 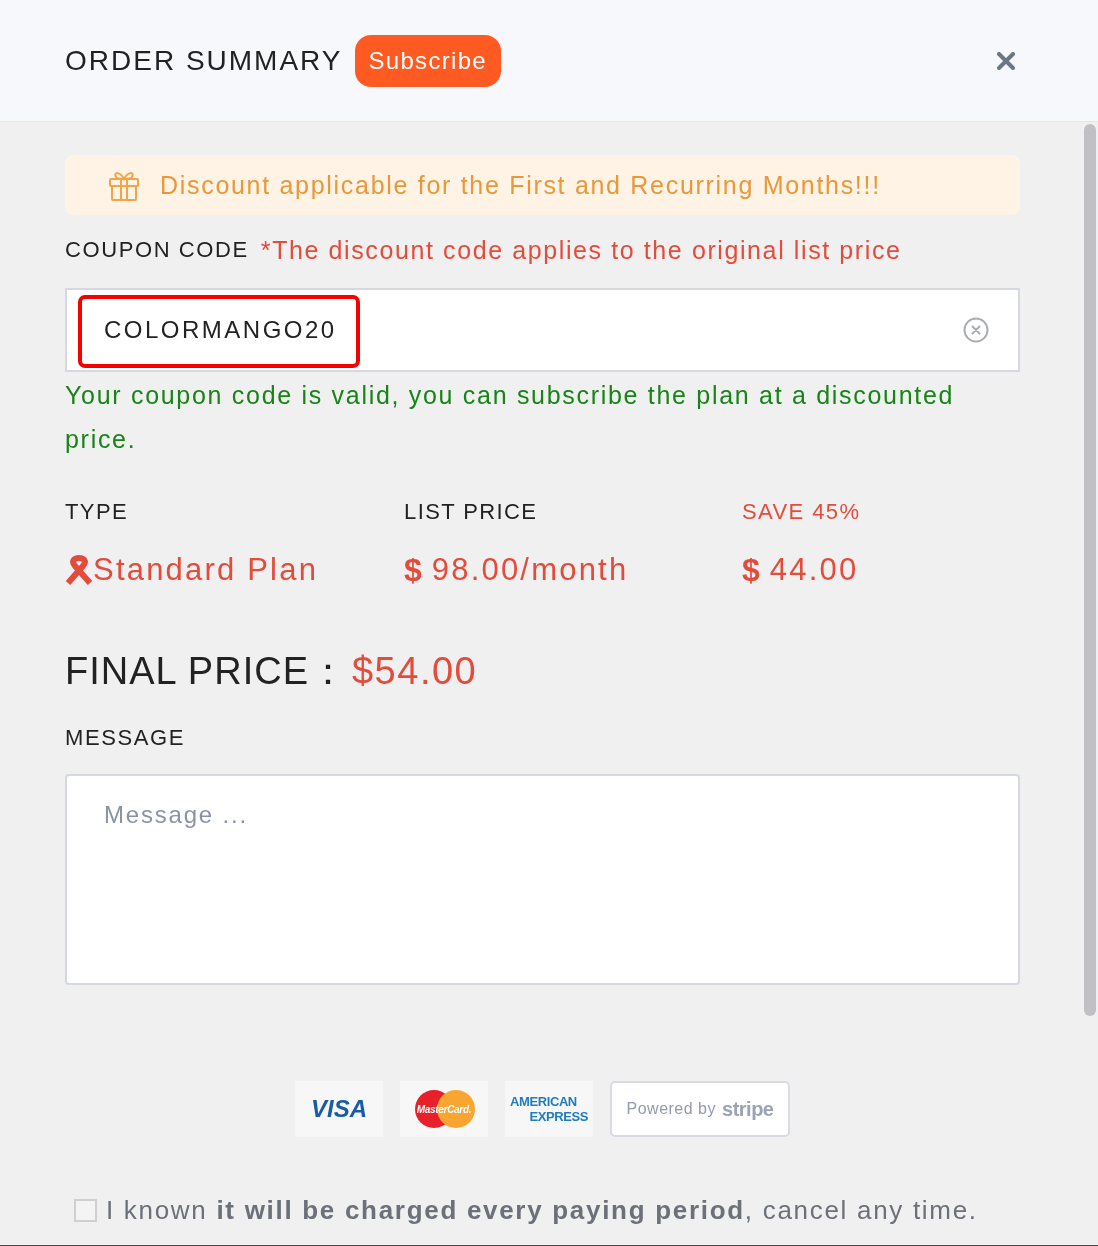 I want to click on stripe-badge: Powered by stripe, so click(x=700, y=1109).